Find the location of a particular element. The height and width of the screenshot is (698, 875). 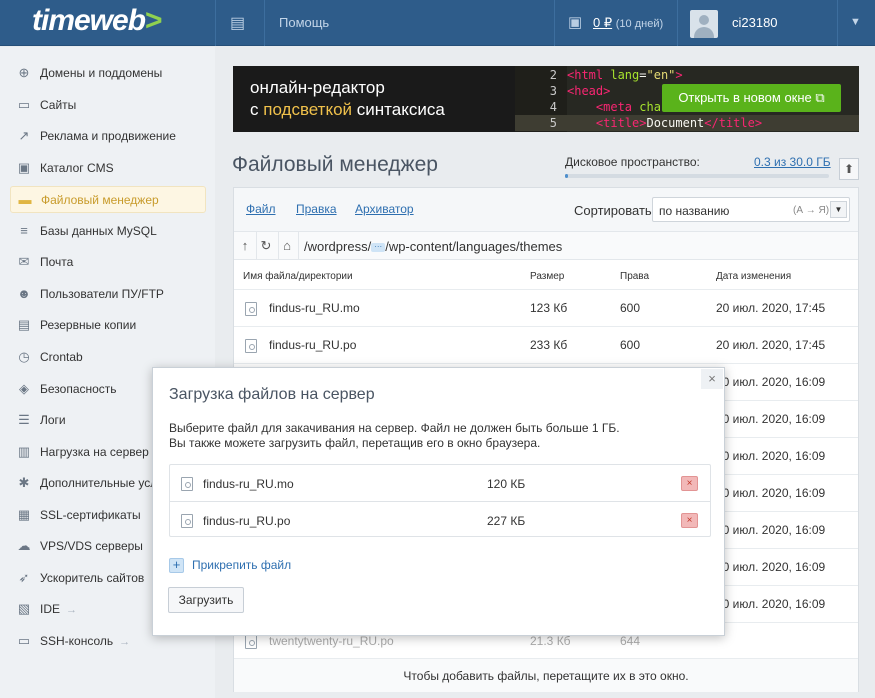

sidebar-item-text: Логи is located at coordinates (53, 420).